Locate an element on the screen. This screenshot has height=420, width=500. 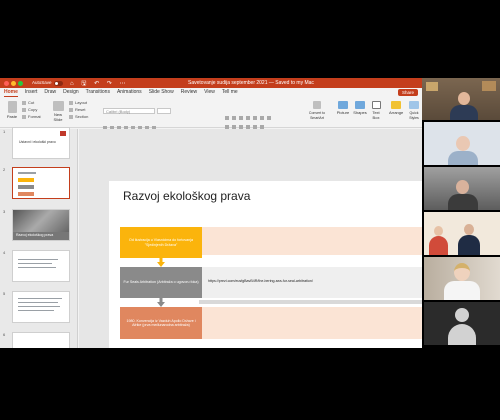
picture-button: Picture is located at coordinates (343, 108).